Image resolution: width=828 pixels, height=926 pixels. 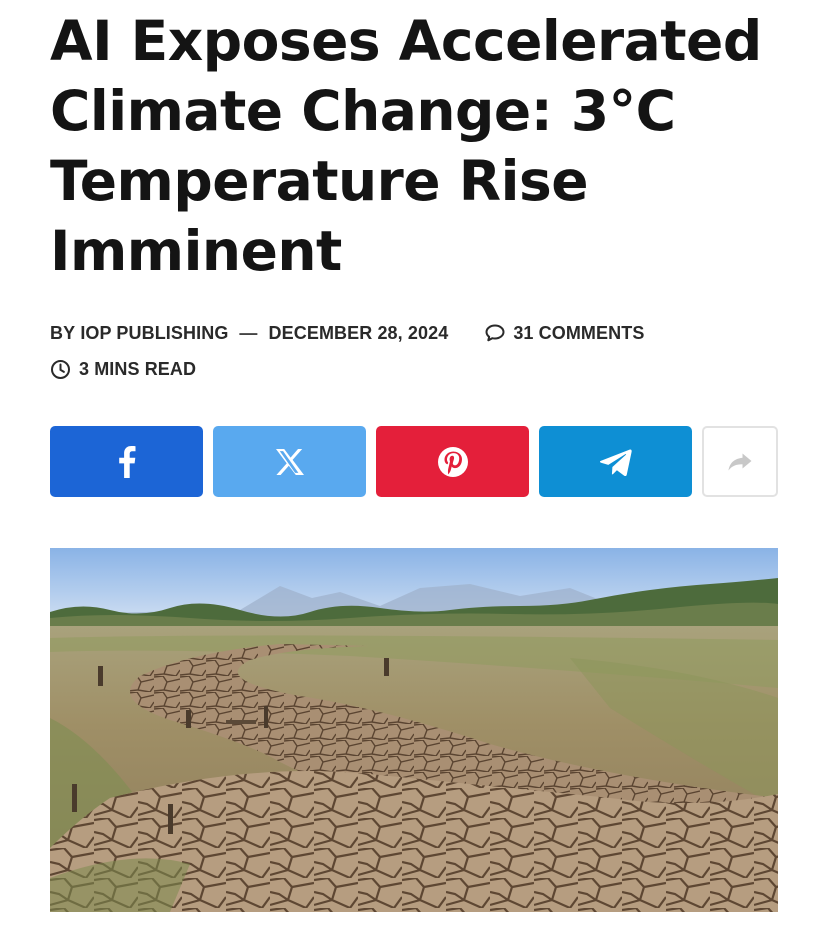 I want to click on telegram-icon, so click(x=615, y=462).